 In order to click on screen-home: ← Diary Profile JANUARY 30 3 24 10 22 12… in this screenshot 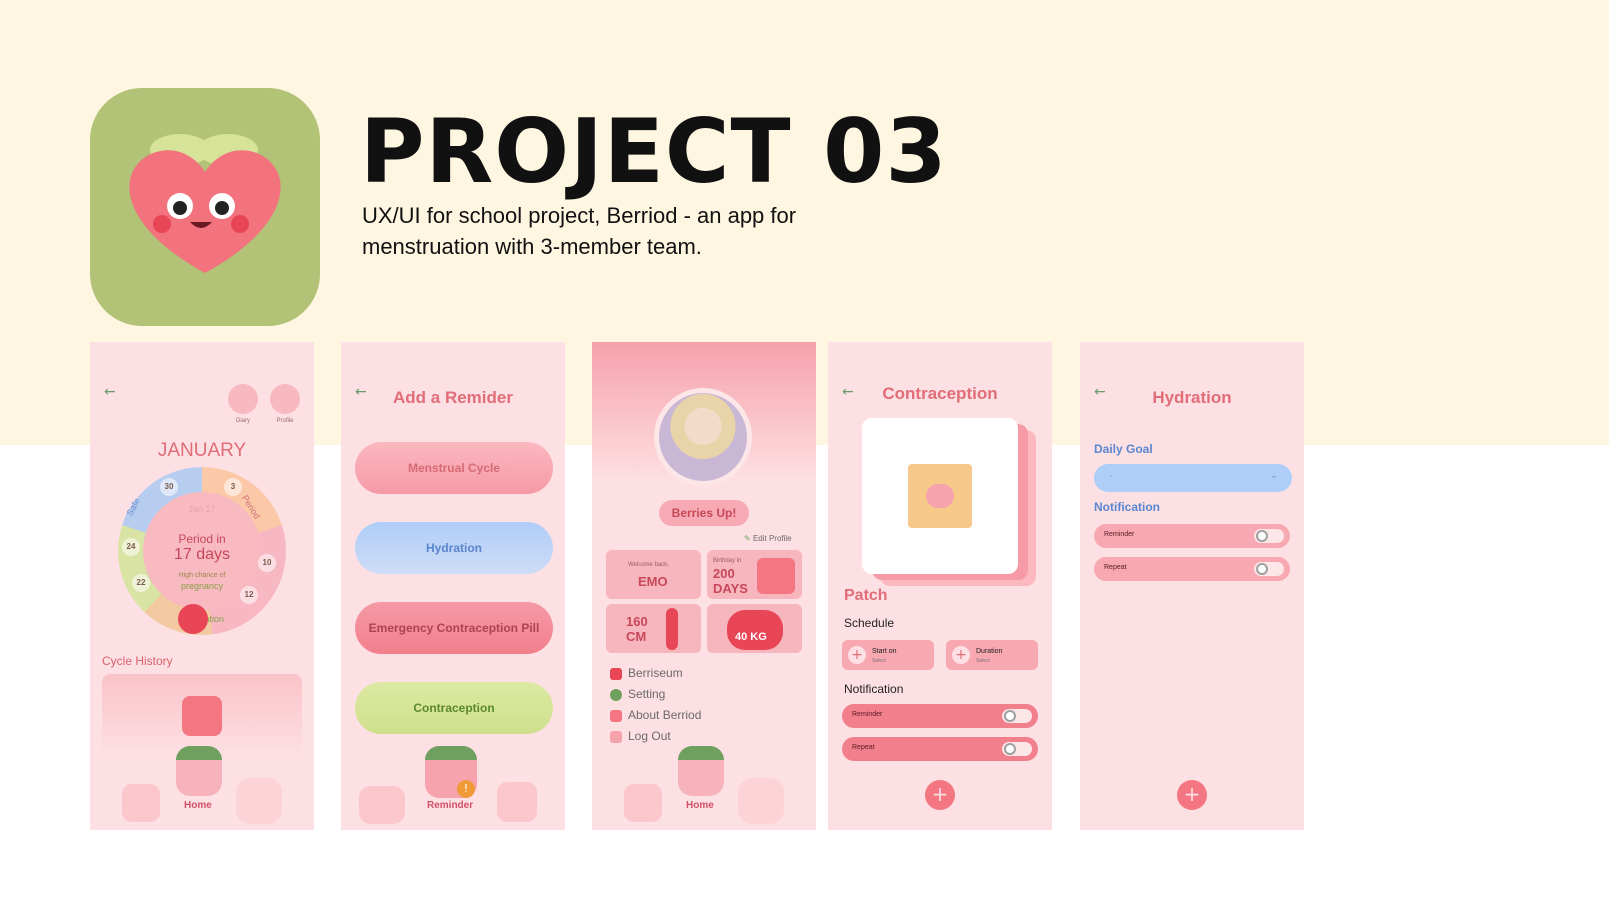, I will do `click(202, 586)`.